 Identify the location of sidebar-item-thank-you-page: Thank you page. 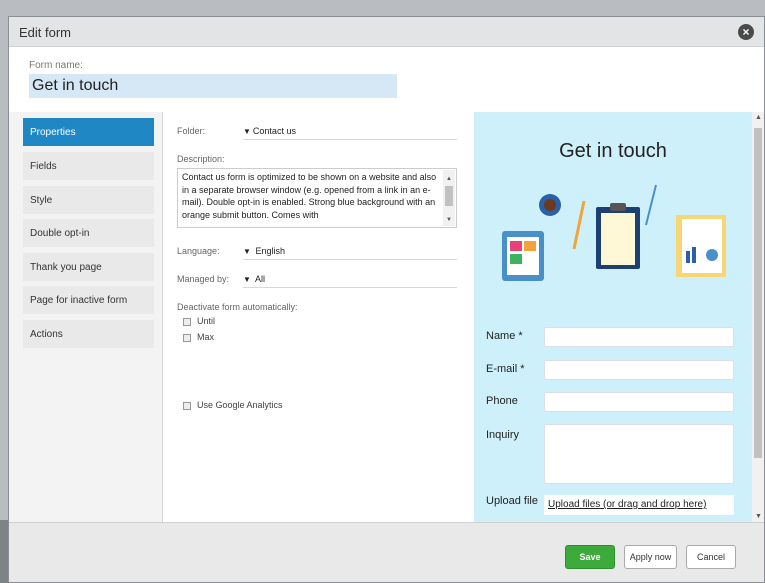
(88, 267).